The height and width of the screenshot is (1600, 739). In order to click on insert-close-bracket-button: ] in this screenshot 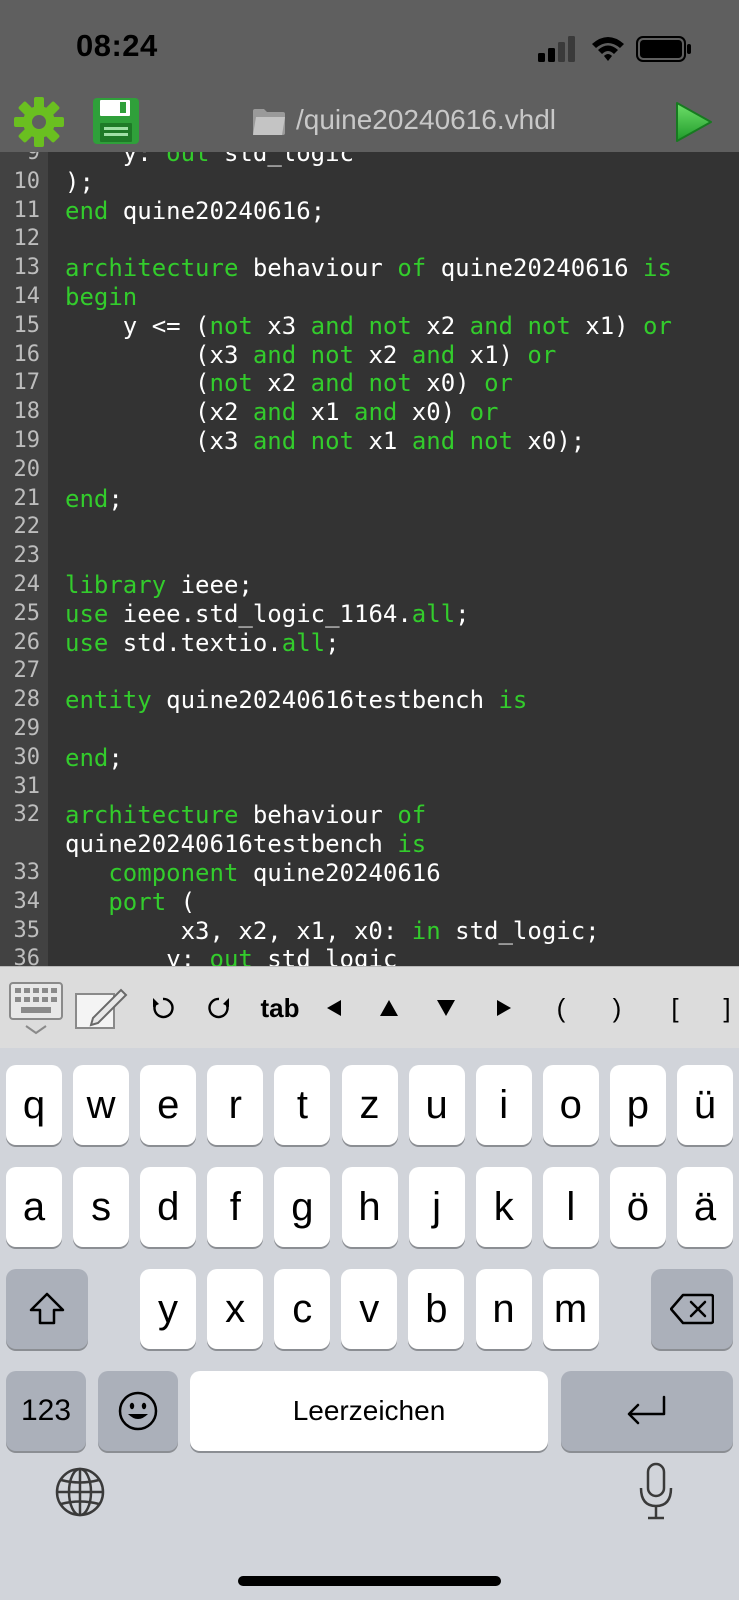, I will do `click(727, 1008)`.